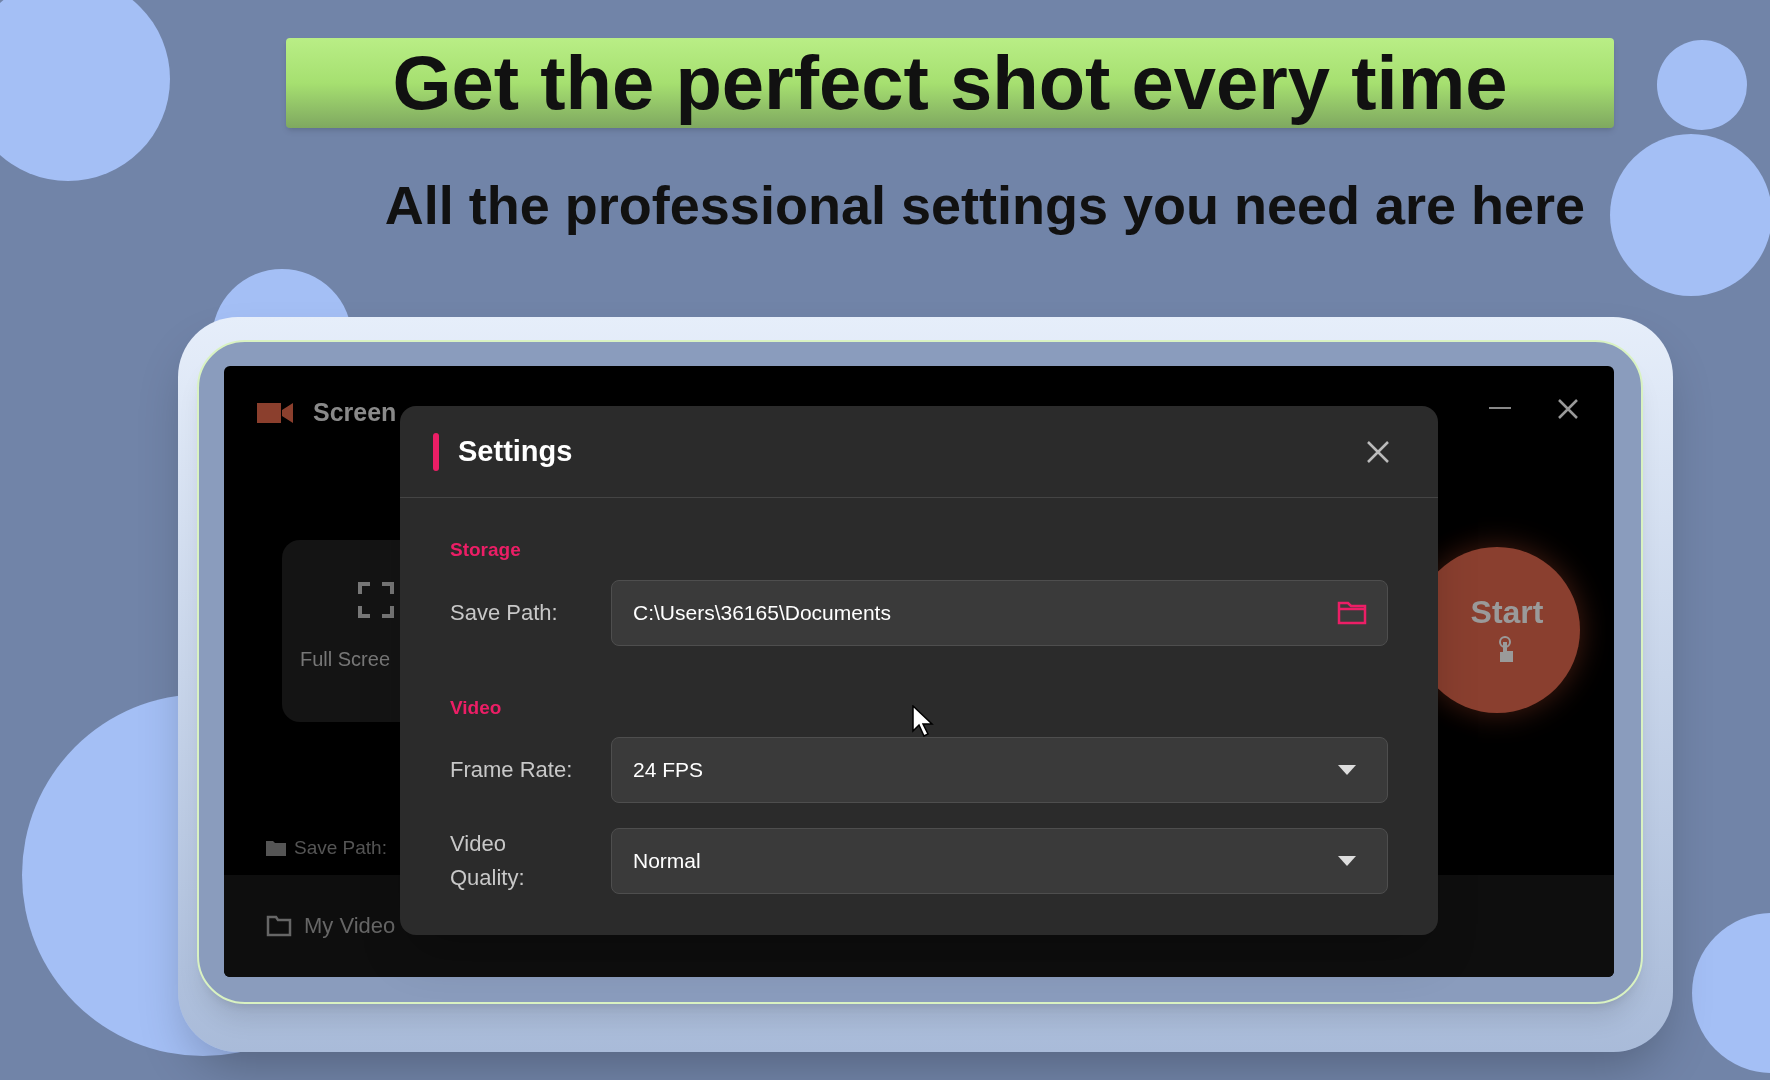 Image resolution: width=1770 pixels, height=1080 pixels. Describe the element at coordinates (488, 861) in the screenshot. I see `field-label: Video Quality:` at that location.